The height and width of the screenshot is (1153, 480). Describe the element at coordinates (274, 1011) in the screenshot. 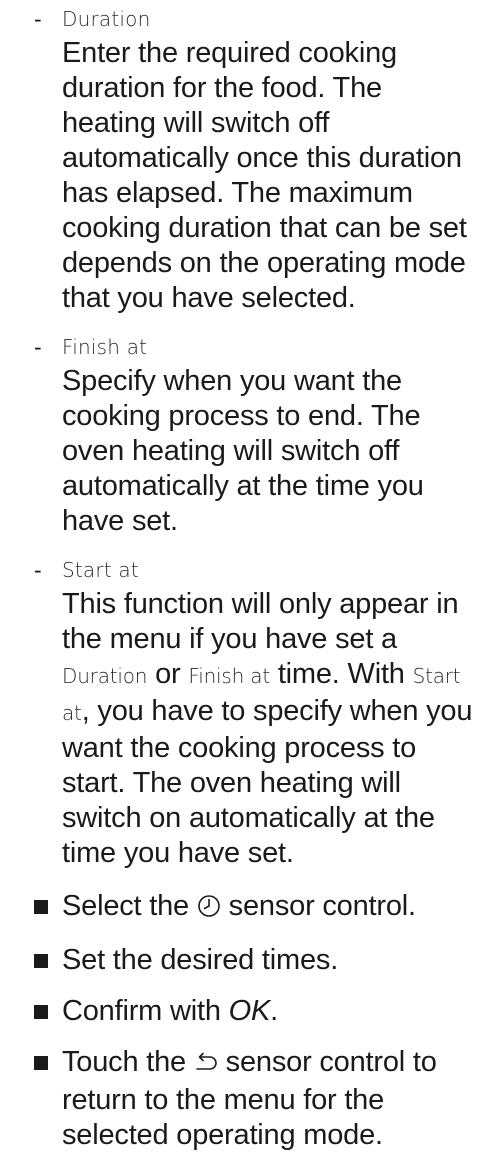

I see `step-text: .` at that location.